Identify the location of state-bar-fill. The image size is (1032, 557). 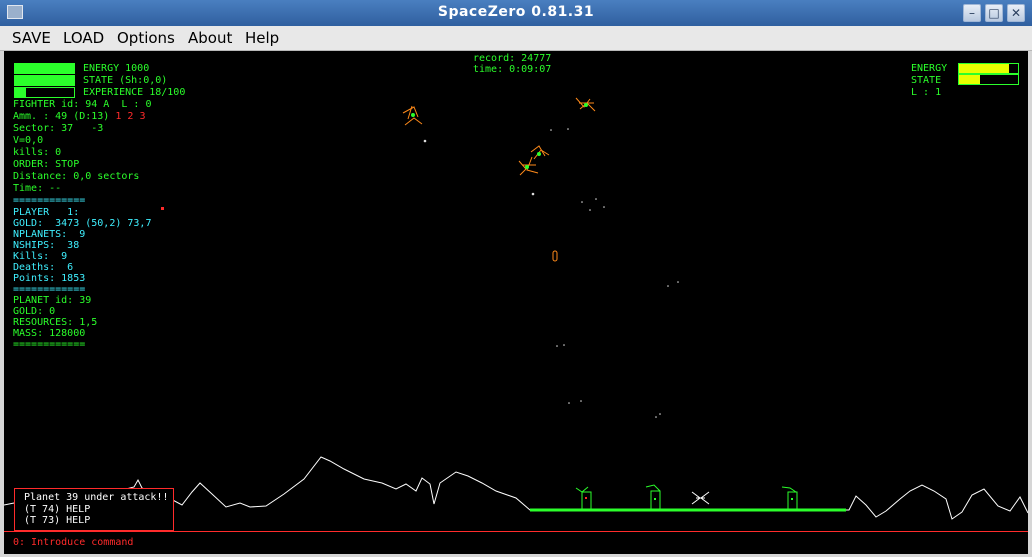
(44, 80).